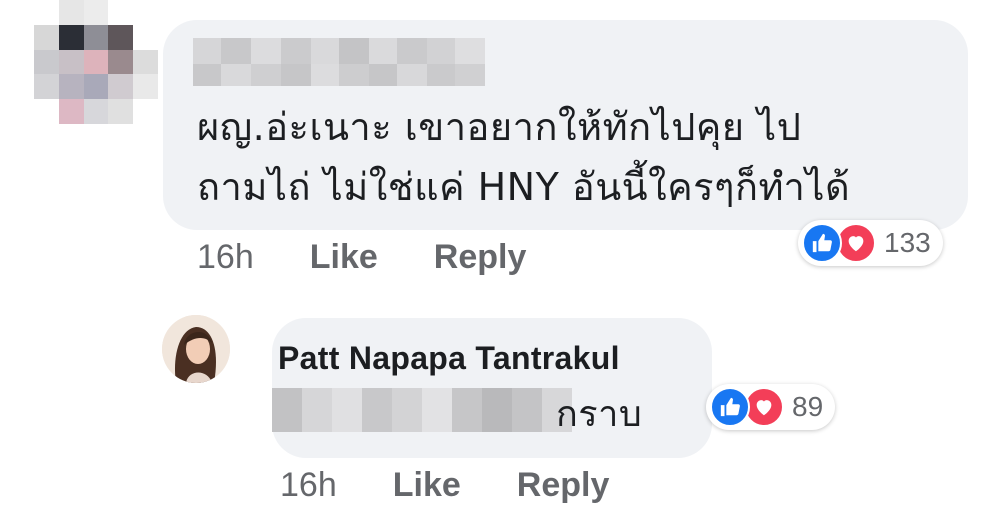  What do you see at coordinates (422, 410) in the screenshot?
I see `reply-text-blurred` at bounding box center [422, 410].